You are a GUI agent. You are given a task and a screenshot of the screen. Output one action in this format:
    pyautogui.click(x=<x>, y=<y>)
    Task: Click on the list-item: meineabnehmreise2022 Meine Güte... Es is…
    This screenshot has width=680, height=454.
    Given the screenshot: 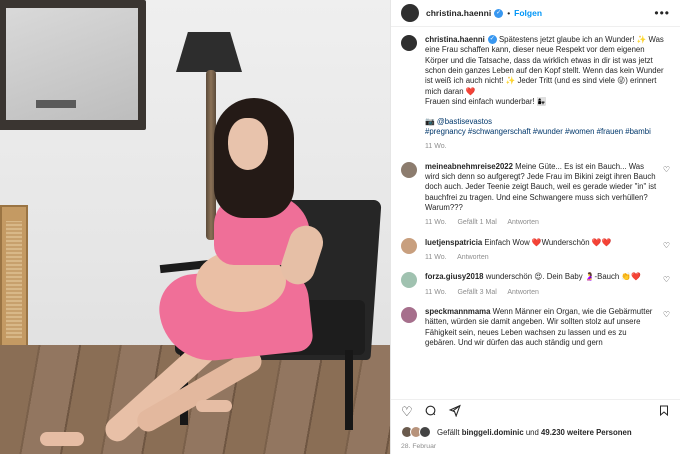 What is the action you would take?
    pyautogui.click(x=535, y=194)
    